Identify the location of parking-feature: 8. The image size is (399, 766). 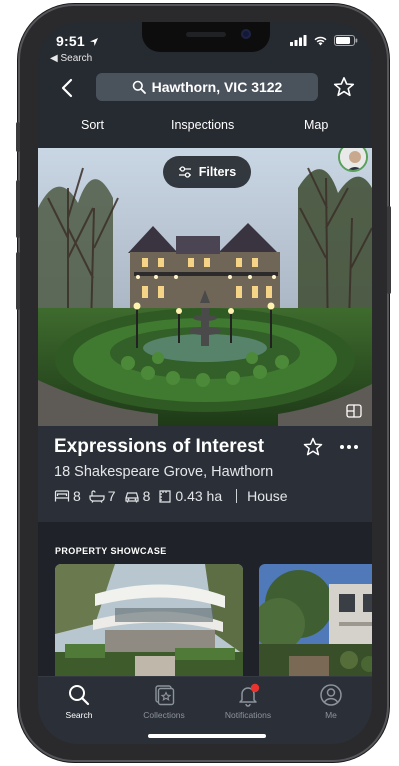
(137, 496).